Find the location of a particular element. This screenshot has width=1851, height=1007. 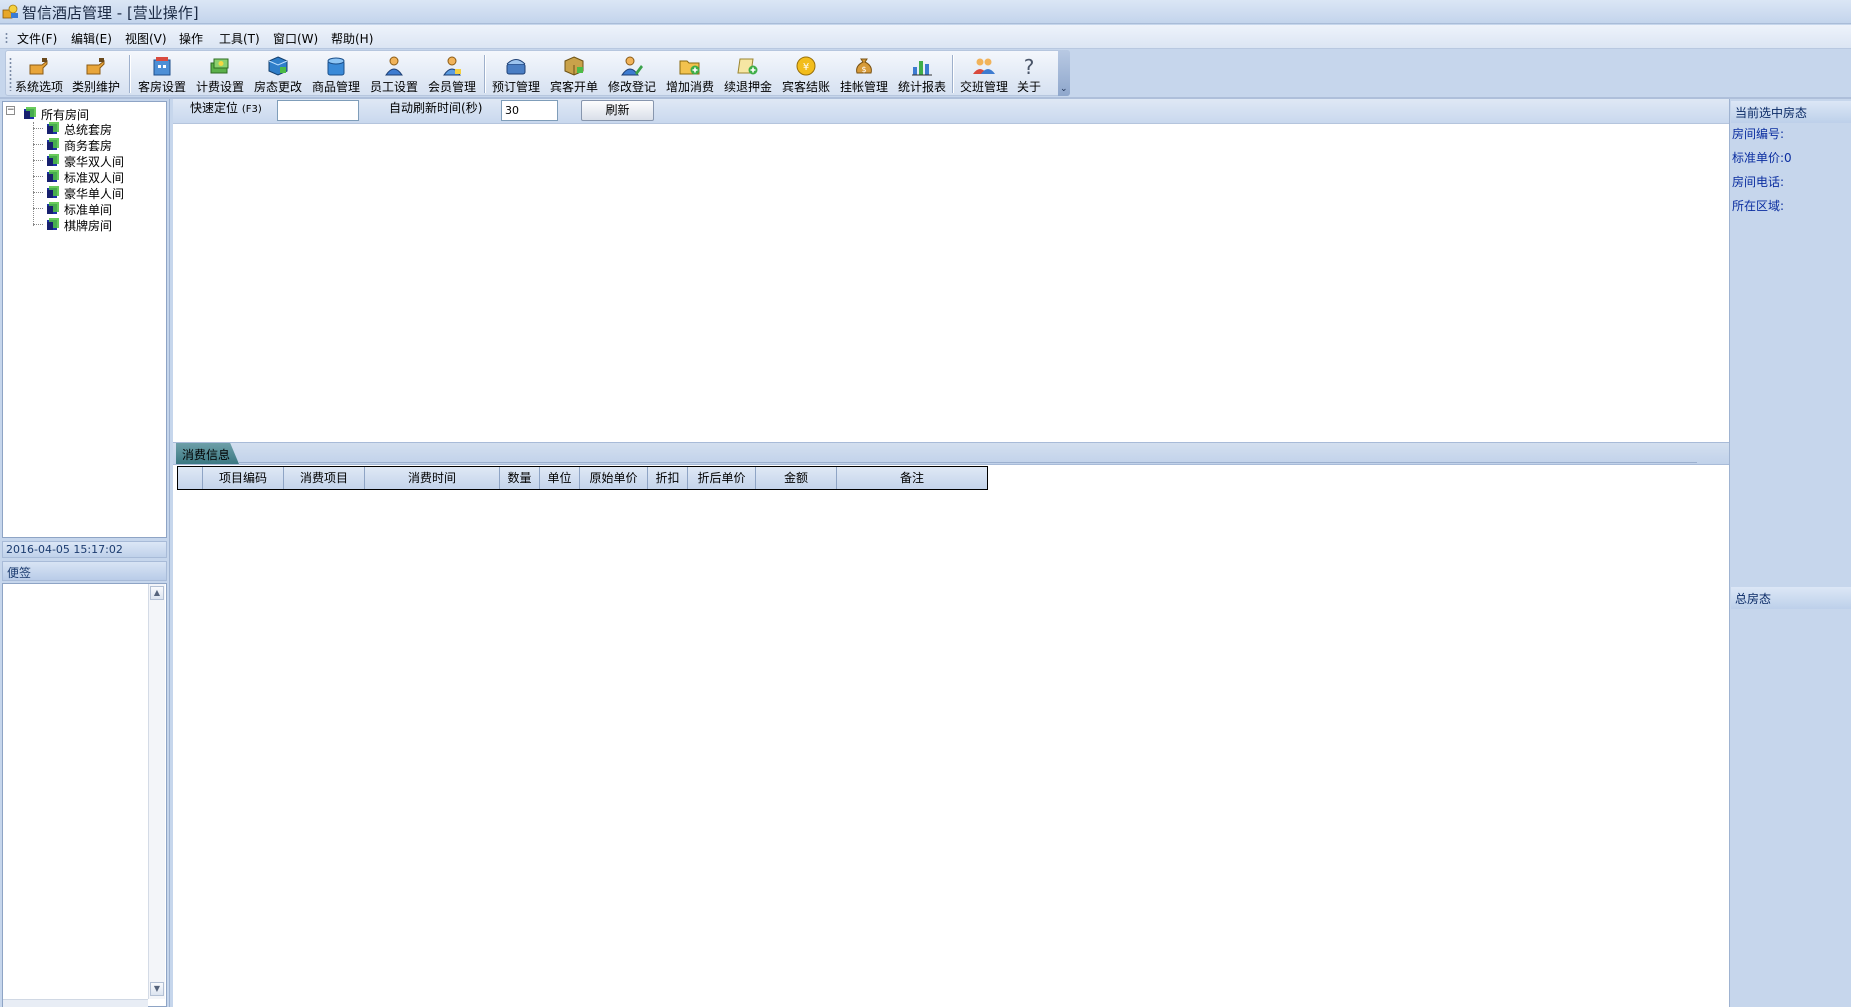

menu-help: 帮助(H) is located at coordinates (352, 38).